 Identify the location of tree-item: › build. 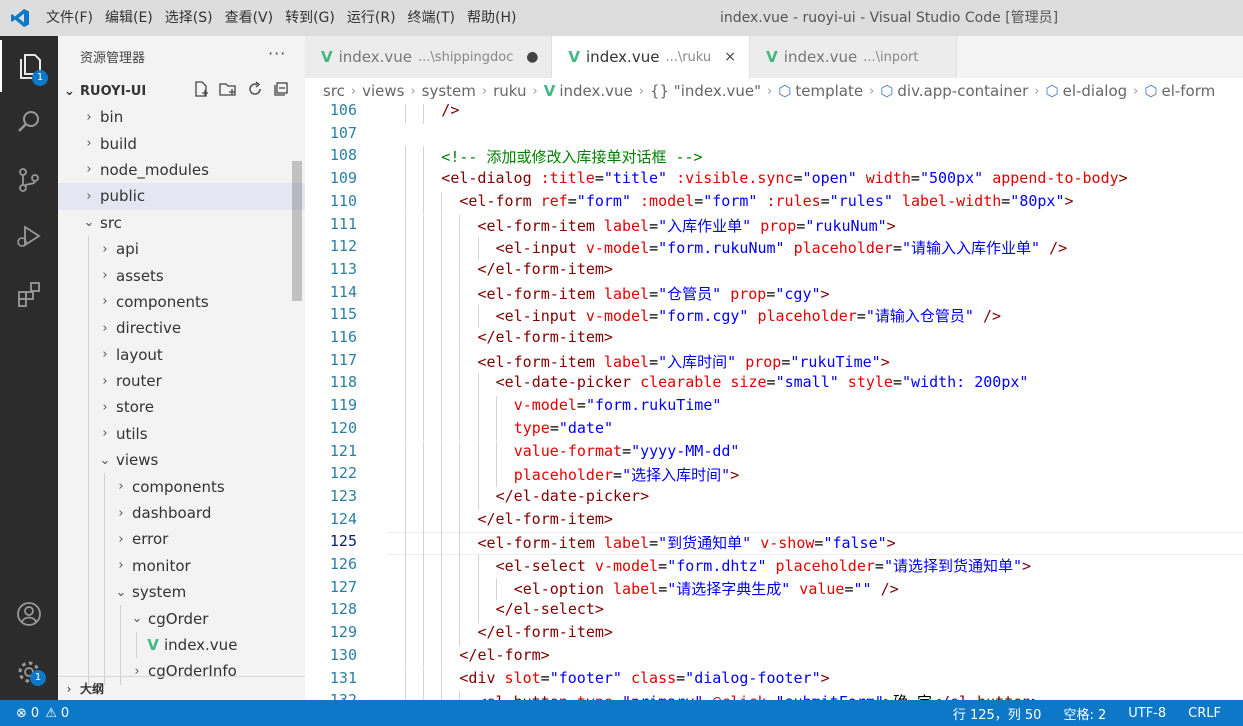
(181, 143).